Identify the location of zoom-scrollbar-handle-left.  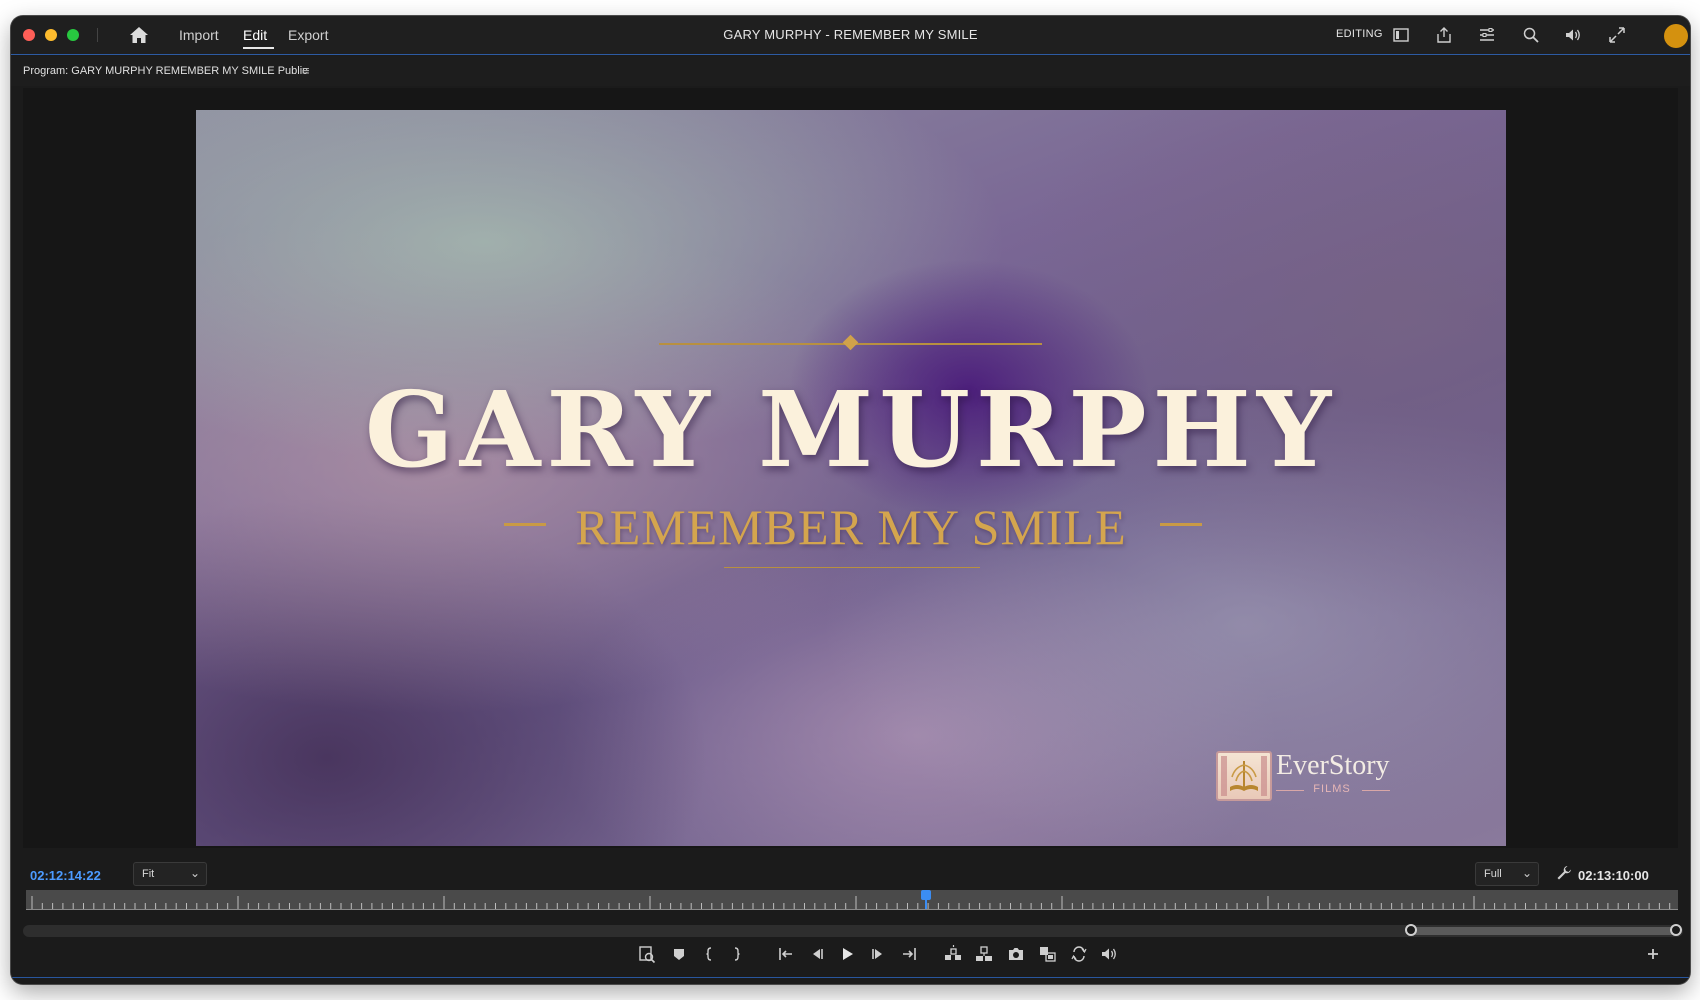
(1411, 930).